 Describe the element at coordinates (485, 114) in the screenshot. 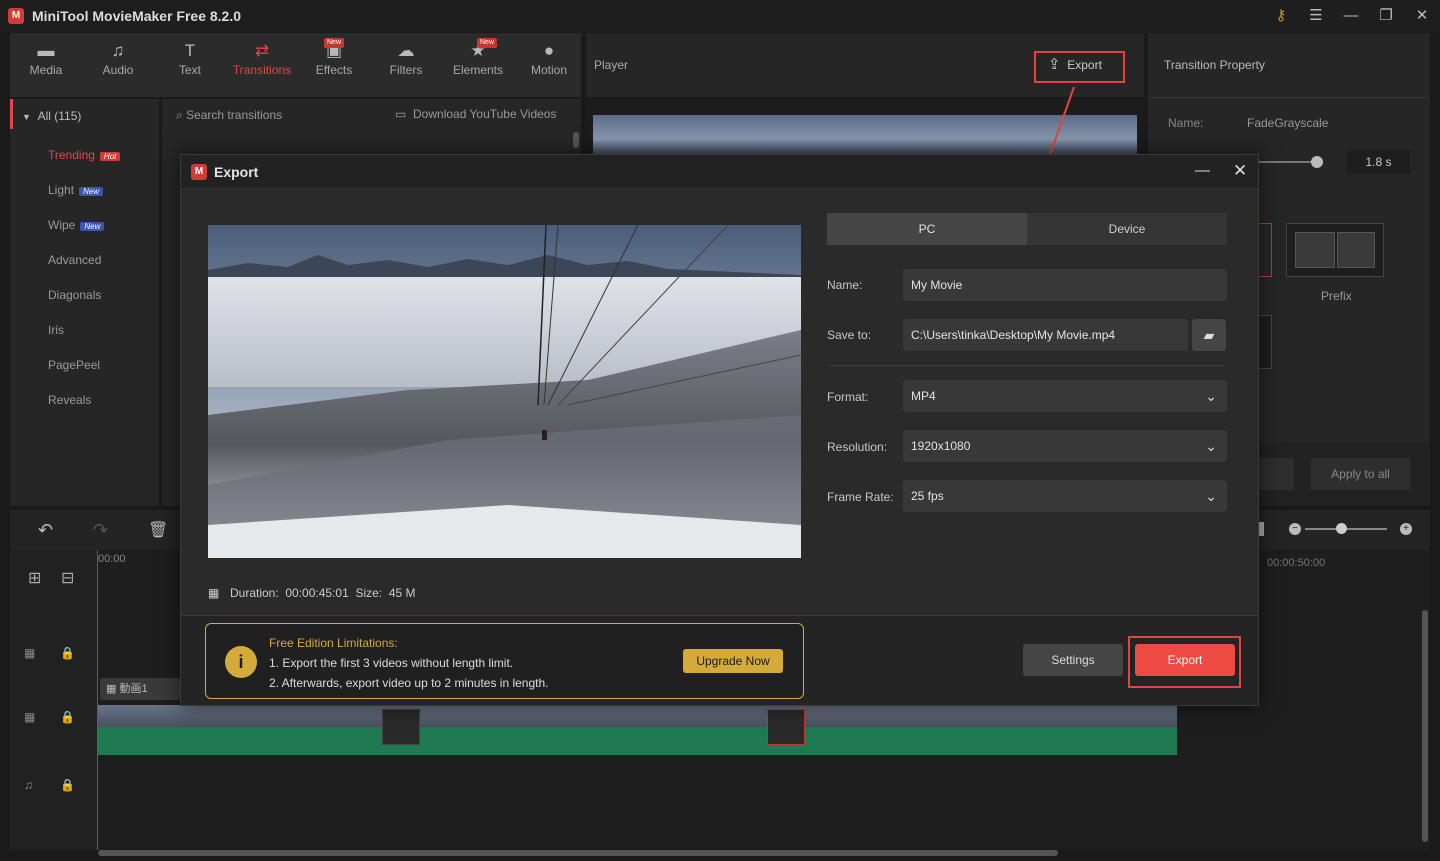

I see `download-label: Download YouTube Videos` at that location.